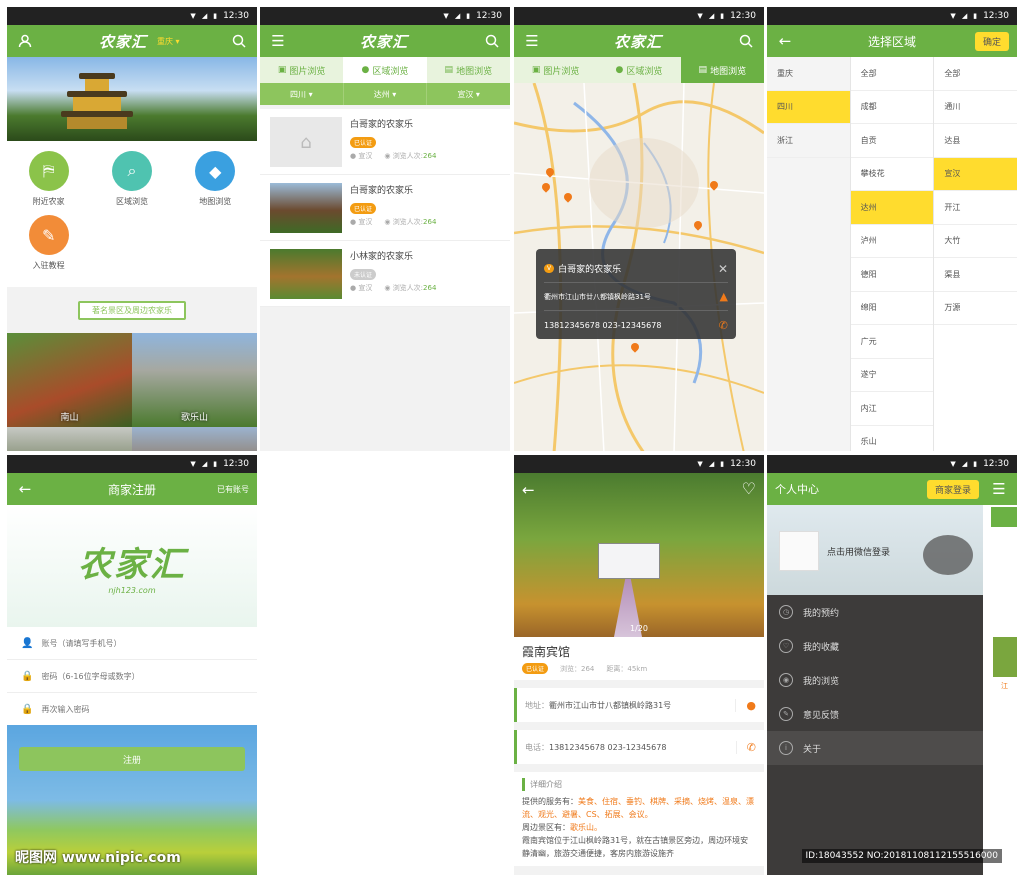 This screenshot has width=1024, height=875. I want to click on scenic-item: 金佛山神龙峡, so click(194, 439).